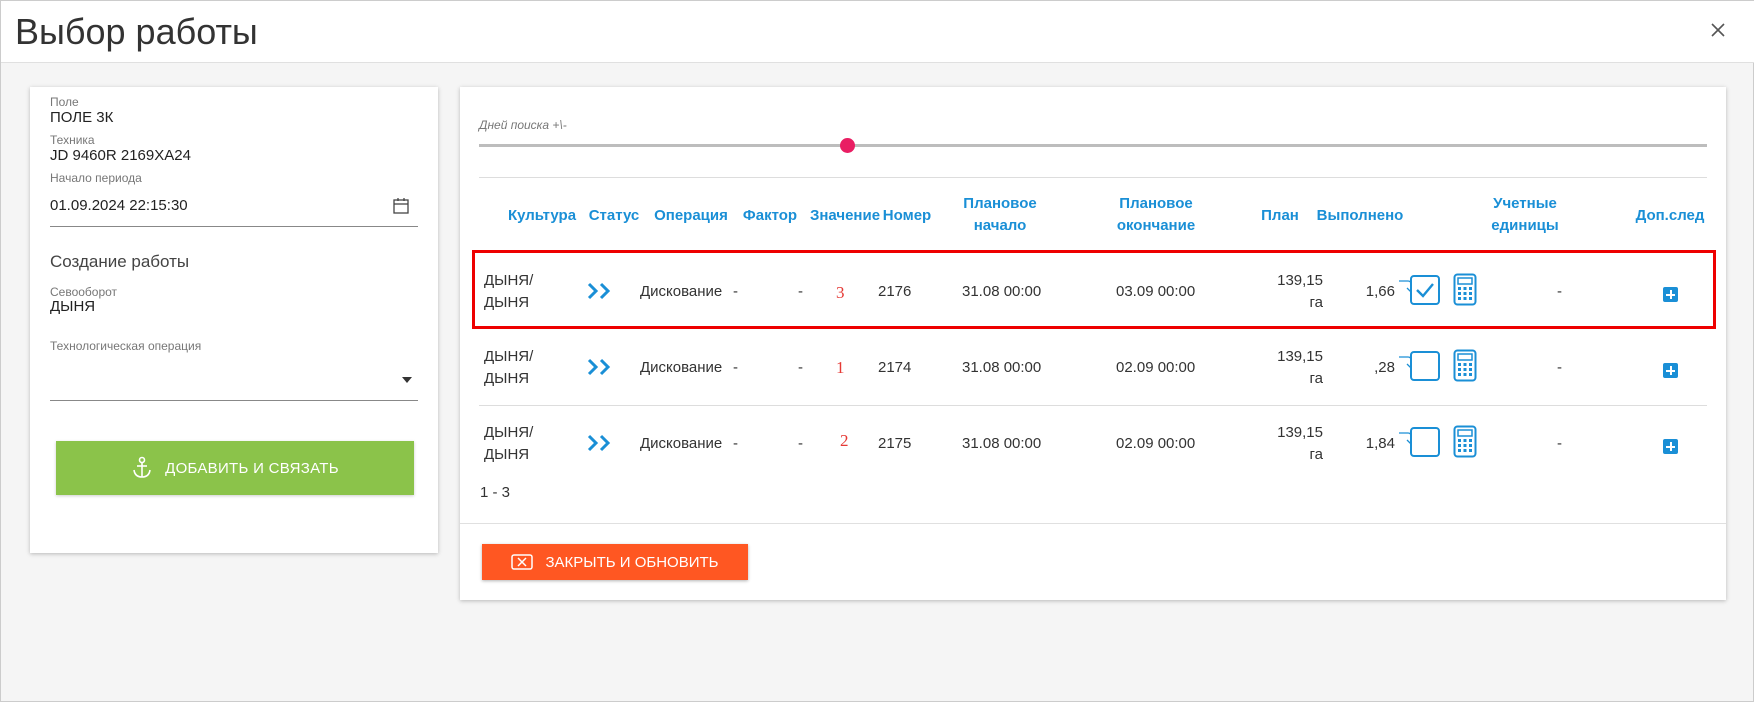  I want to click on search-days-label: Дней поиска +\-, so click(523, 125).